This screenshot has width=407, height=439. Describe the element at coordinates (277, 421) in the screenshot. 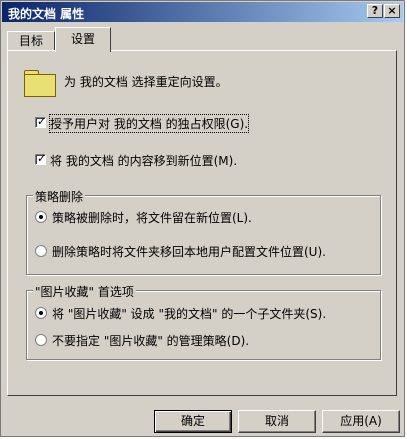

I see `cancel-button: 取消` at that location.